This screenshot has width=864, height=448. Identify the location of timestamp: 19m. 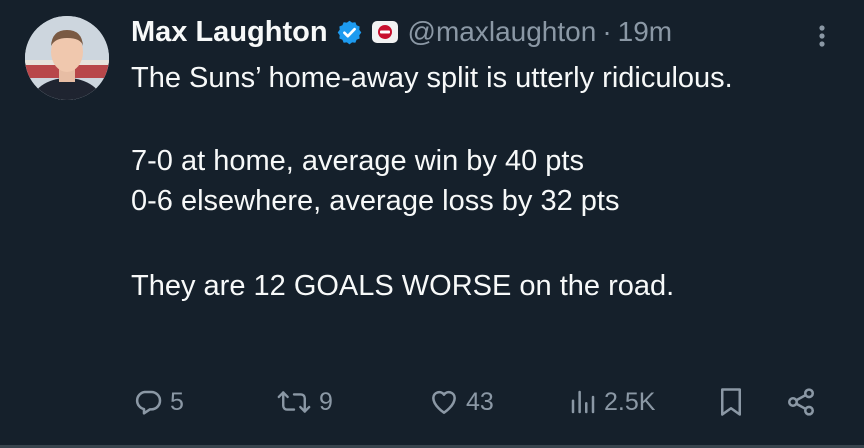
(645, 32).